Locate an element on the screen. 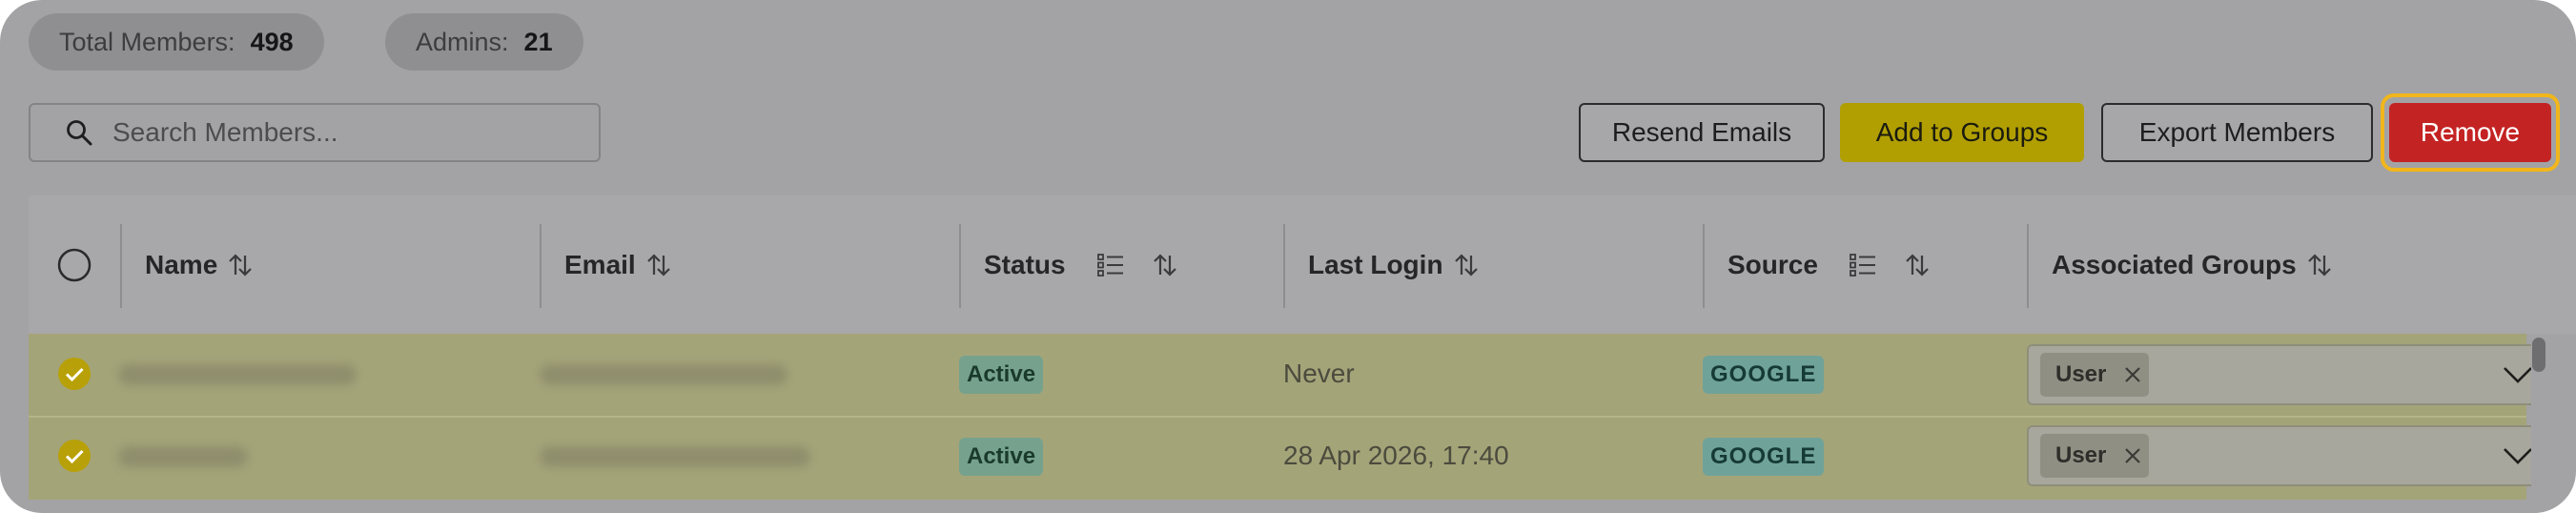  column-header-source: Source is located at coordinates (1829, 264).